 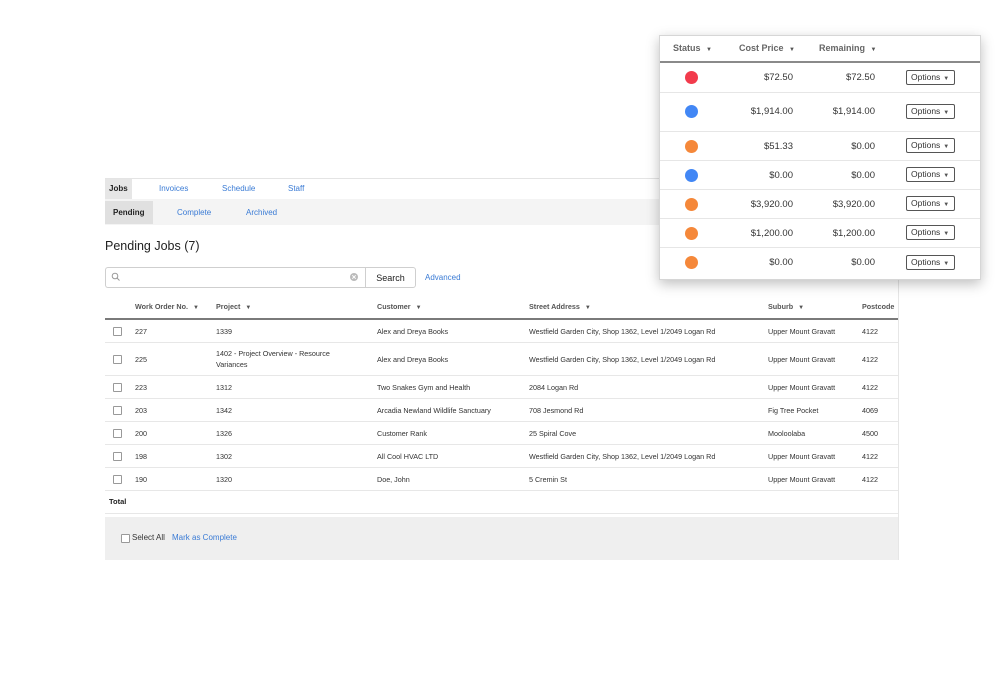 What do you see at coordinates (399, 307) in the screenshot?
I see `column-header-customer: Customer ▼` at bounding box center [399, 307].